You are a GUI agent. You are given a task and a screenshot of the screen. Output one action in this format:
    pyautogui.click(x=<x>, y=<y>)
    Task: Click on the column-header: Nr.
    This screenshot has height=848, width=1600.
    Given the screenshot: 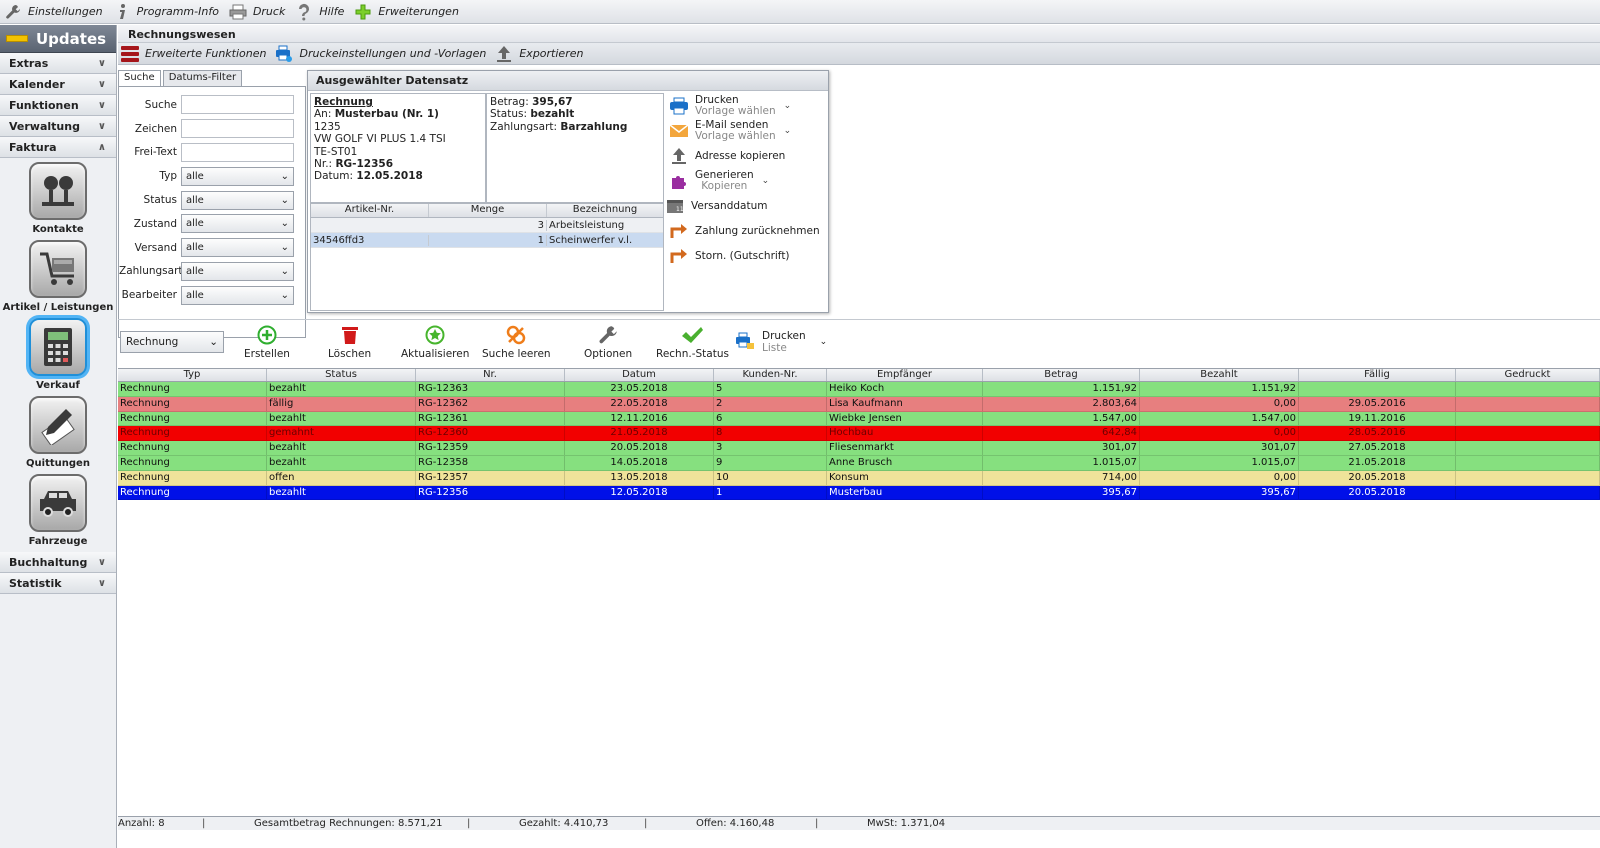 What is the action you would take?
    pyautogui.click(x=490, y=375)
    